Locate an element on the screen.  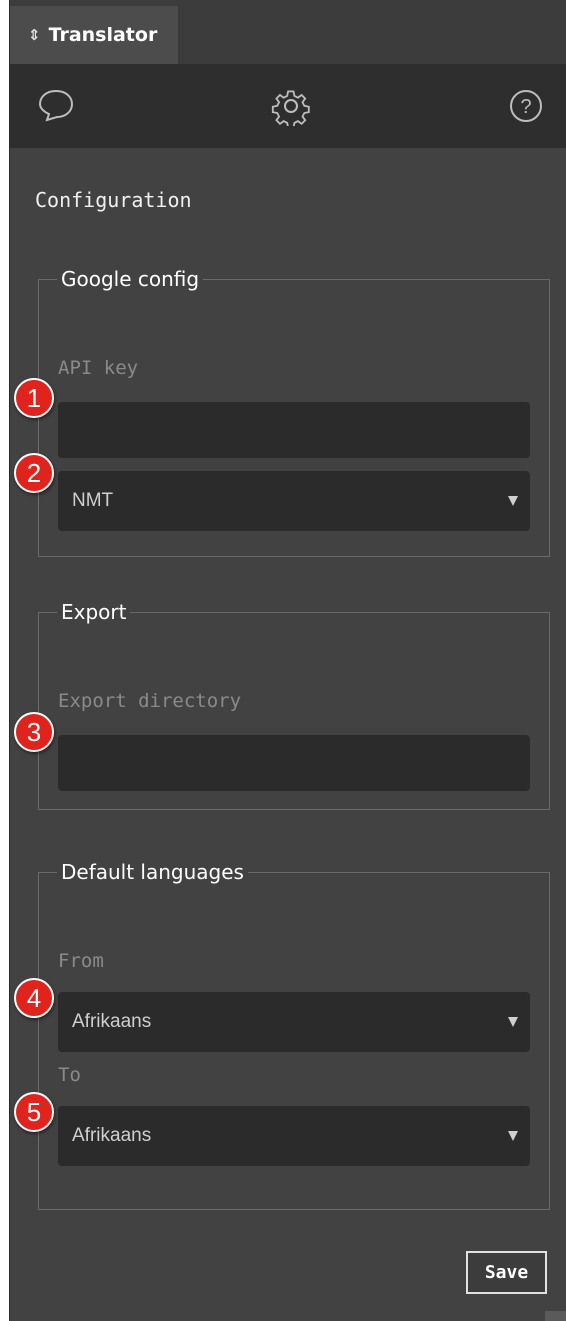
annotation-badge-2: 2 is located at coordinates (34, 473).